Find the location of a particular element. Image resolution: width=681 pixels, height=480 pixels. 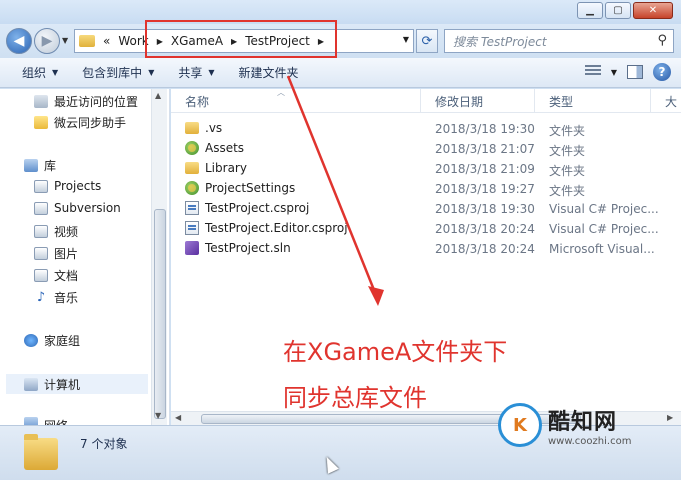

file-date: 2018/3/18 19:30 is located at coordinates (485, 129).